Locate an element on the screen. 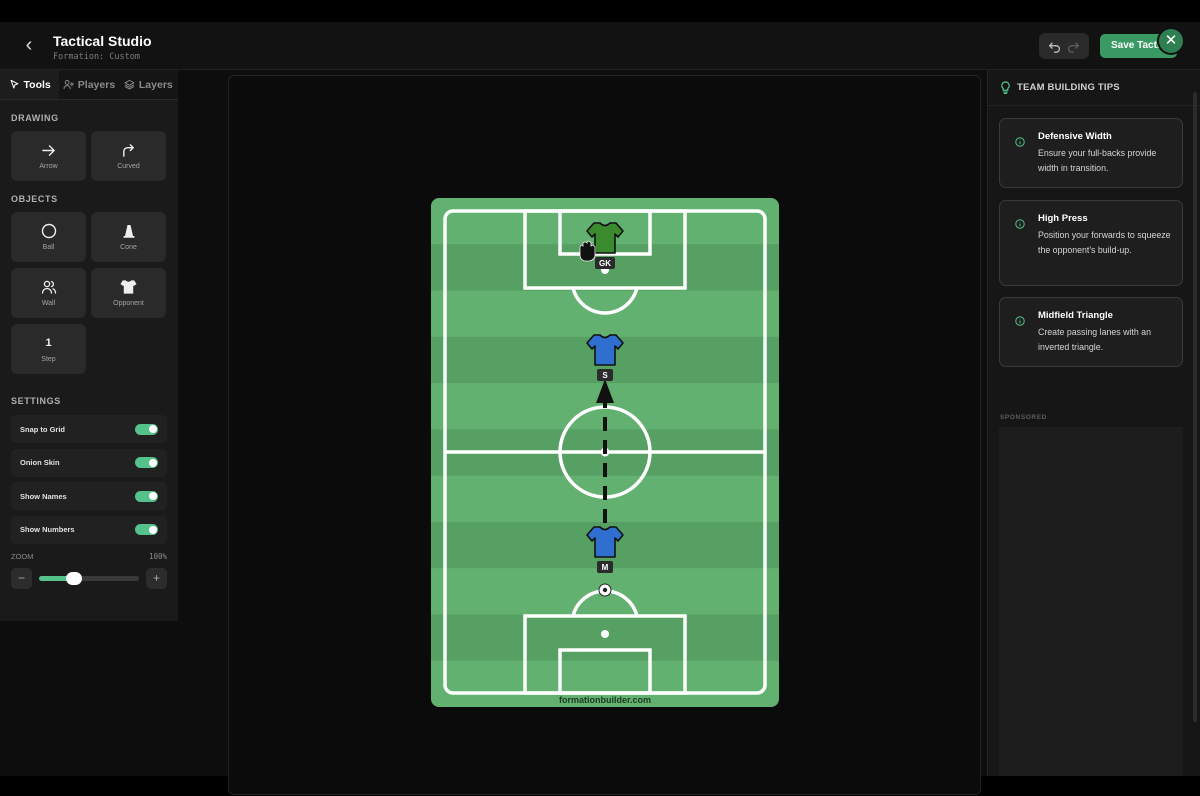 The image size is (1200, 796). chevron-left-icon: ‹ is located at coordinates (29, 45).